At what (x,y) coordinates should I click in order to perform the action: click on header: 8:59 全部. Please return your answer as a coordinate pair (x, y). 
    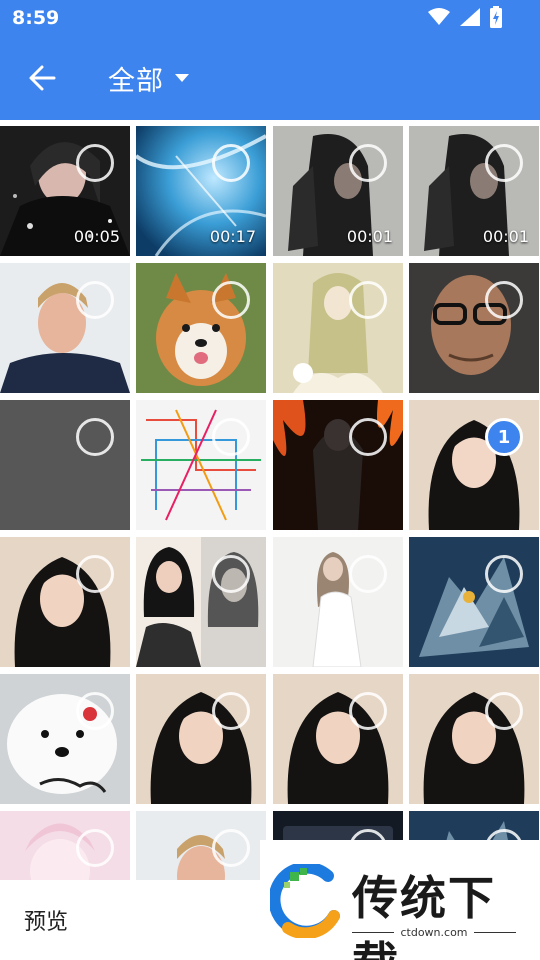
    Looking at the image, I should click on (270, 60).